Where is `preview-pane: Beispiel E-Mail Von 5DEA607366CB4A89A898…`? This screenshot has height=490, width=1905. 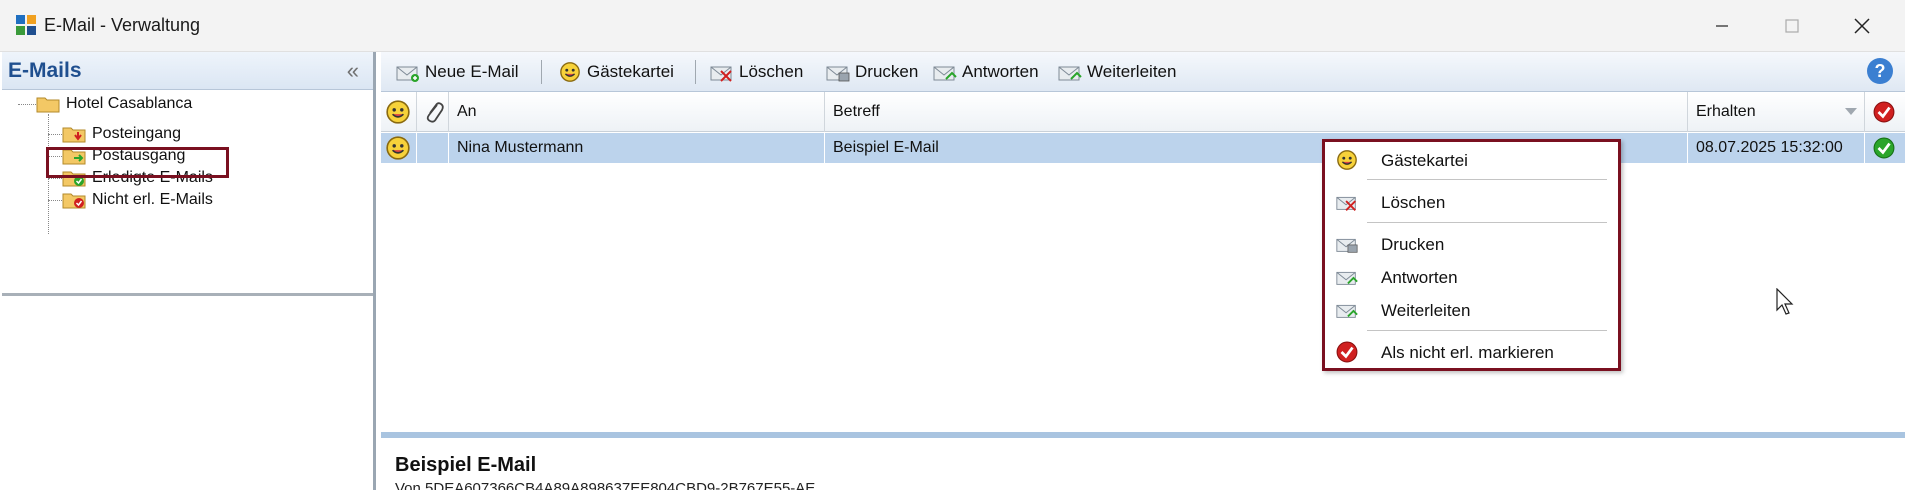 preview-pane: Beispiel E-Mail Von 5DEA607366CB4A89A898… is located at coordinates (1143, 467).